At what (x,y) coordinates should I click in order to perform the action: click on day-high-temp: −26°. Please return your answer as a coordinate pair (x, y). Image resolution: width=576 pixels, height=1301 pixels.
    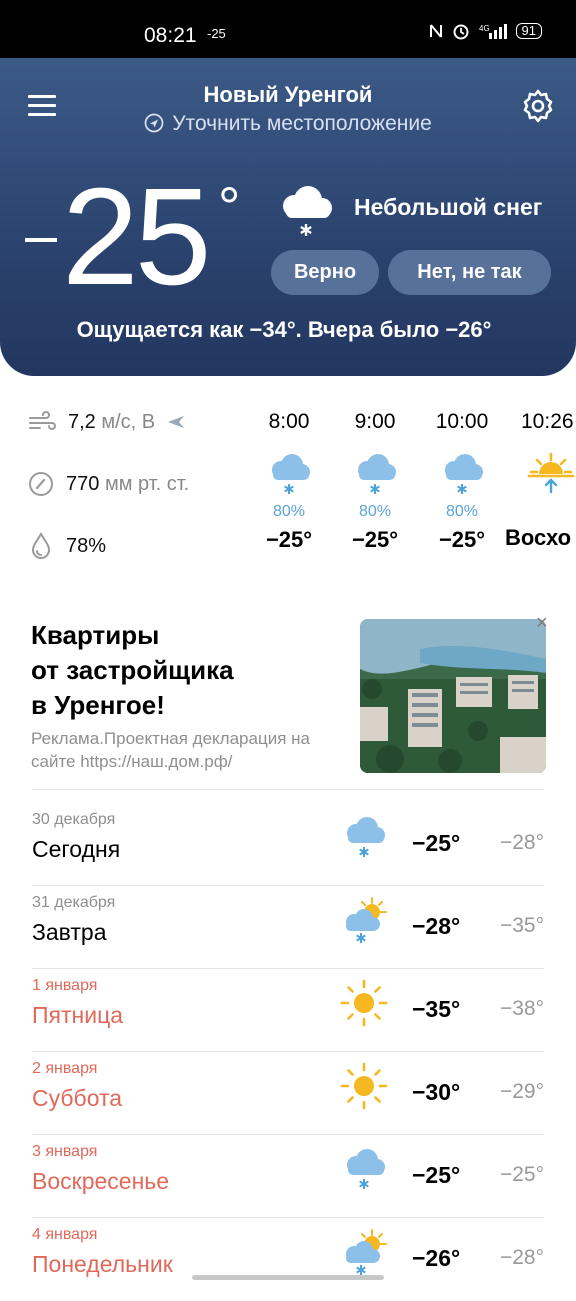
    Looking at the image, I should click on (436, 1258).